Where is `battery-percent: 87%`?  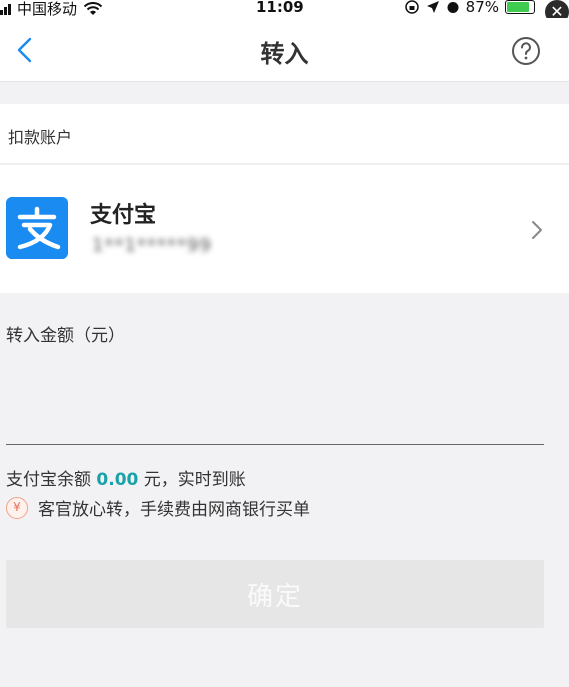
battery-percent: 87% is located at coordinates (482, 8).